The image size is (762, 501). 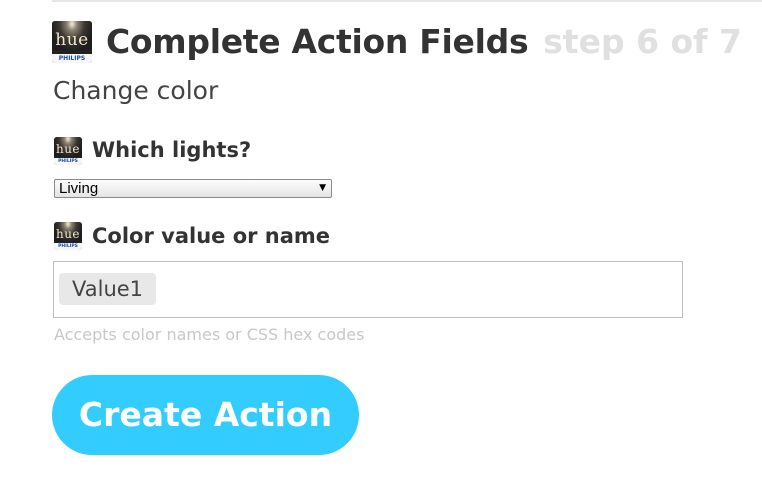 What do you see at coordinates (368, 289) in the screenshot?
I see `color-value-input: Value1` at bounding box center [368, 289].